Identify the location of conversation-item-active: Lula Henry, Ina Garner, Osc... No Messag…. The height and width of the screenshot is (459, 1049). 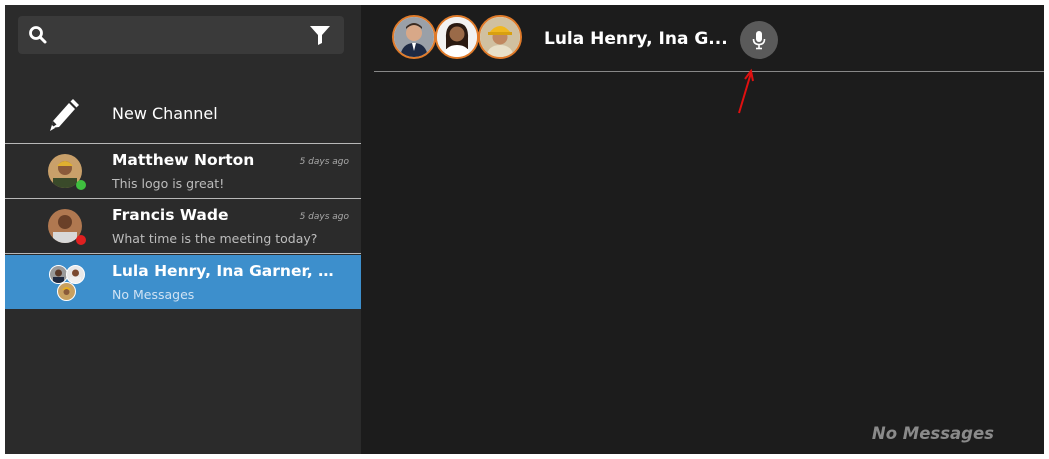
(183, 282).